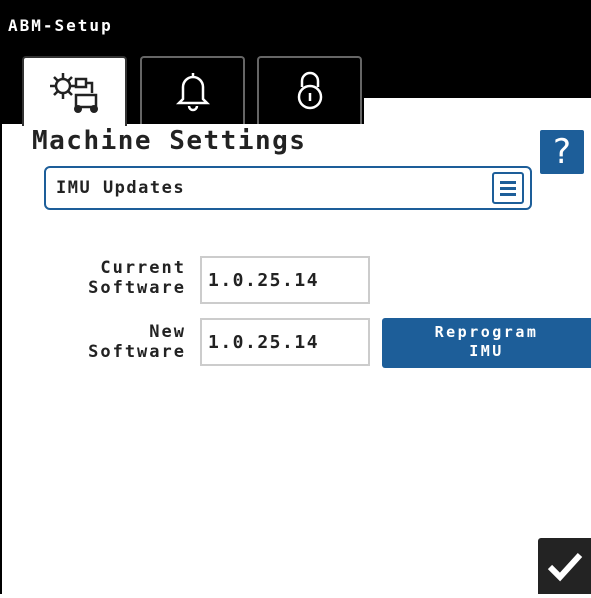  What do you see at coordinates (486, 343) in the screenshot?
I see `reprogram-imu-button: Reprogram IMU` at bounding box center [486, 343].